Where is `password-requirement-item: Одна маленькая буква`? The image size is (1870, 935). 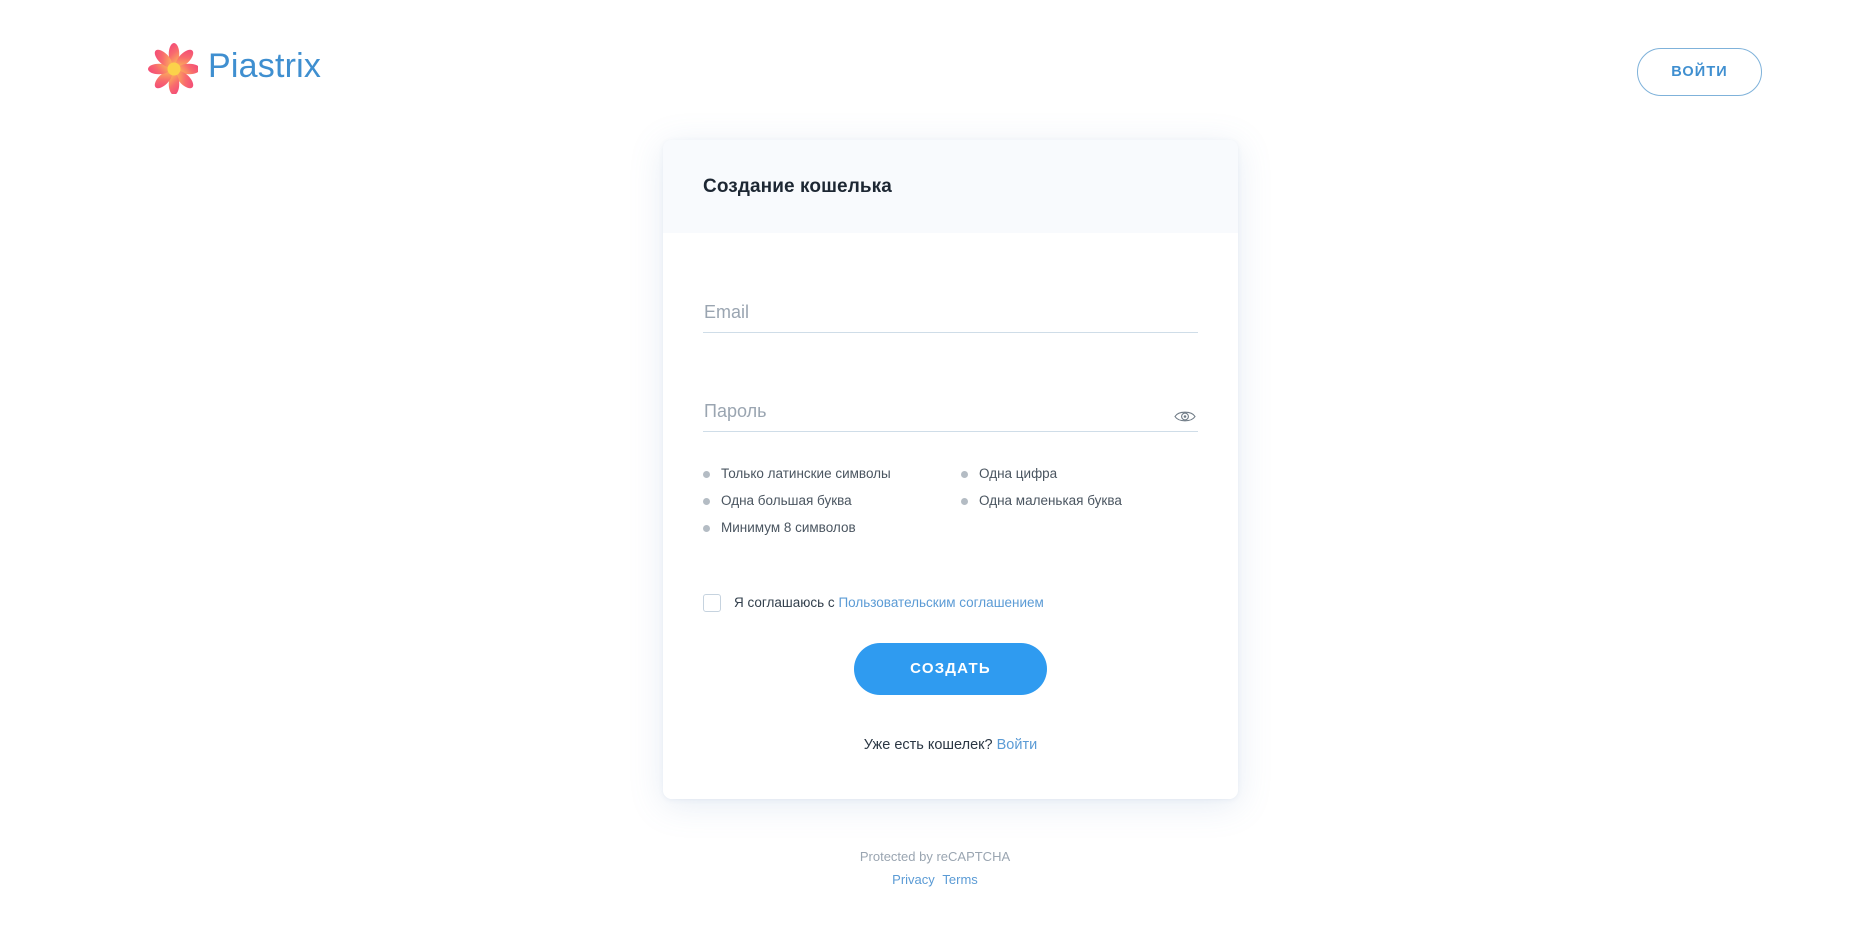 password-requirement-item: Одна маленькая буква is located at coordinates (1079, 501).